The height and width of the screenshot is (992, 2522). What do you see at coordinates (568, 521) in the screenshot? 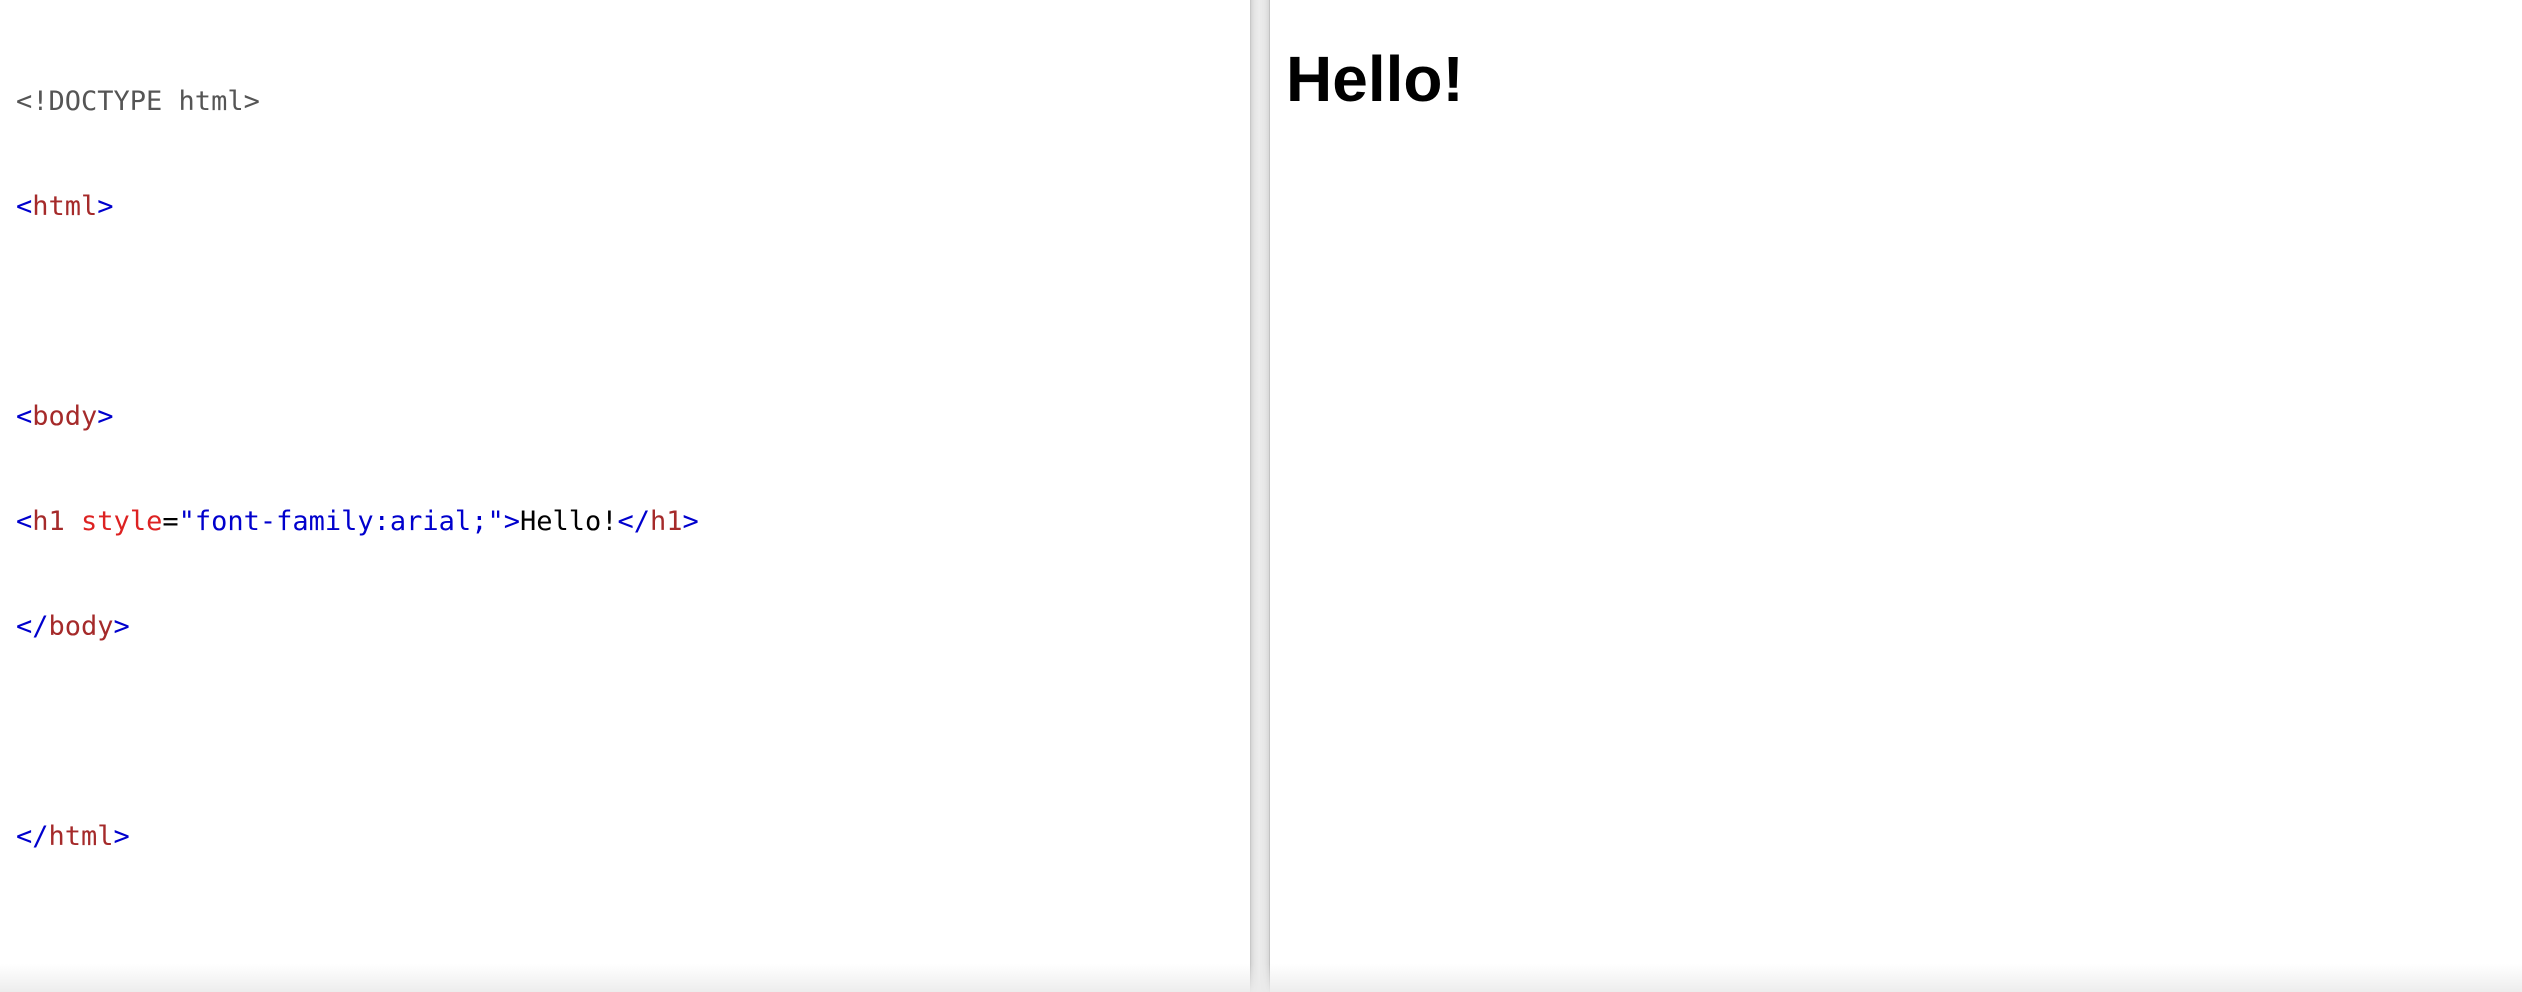
I see `text-token: Hello!` at bounding box center [568, 521].